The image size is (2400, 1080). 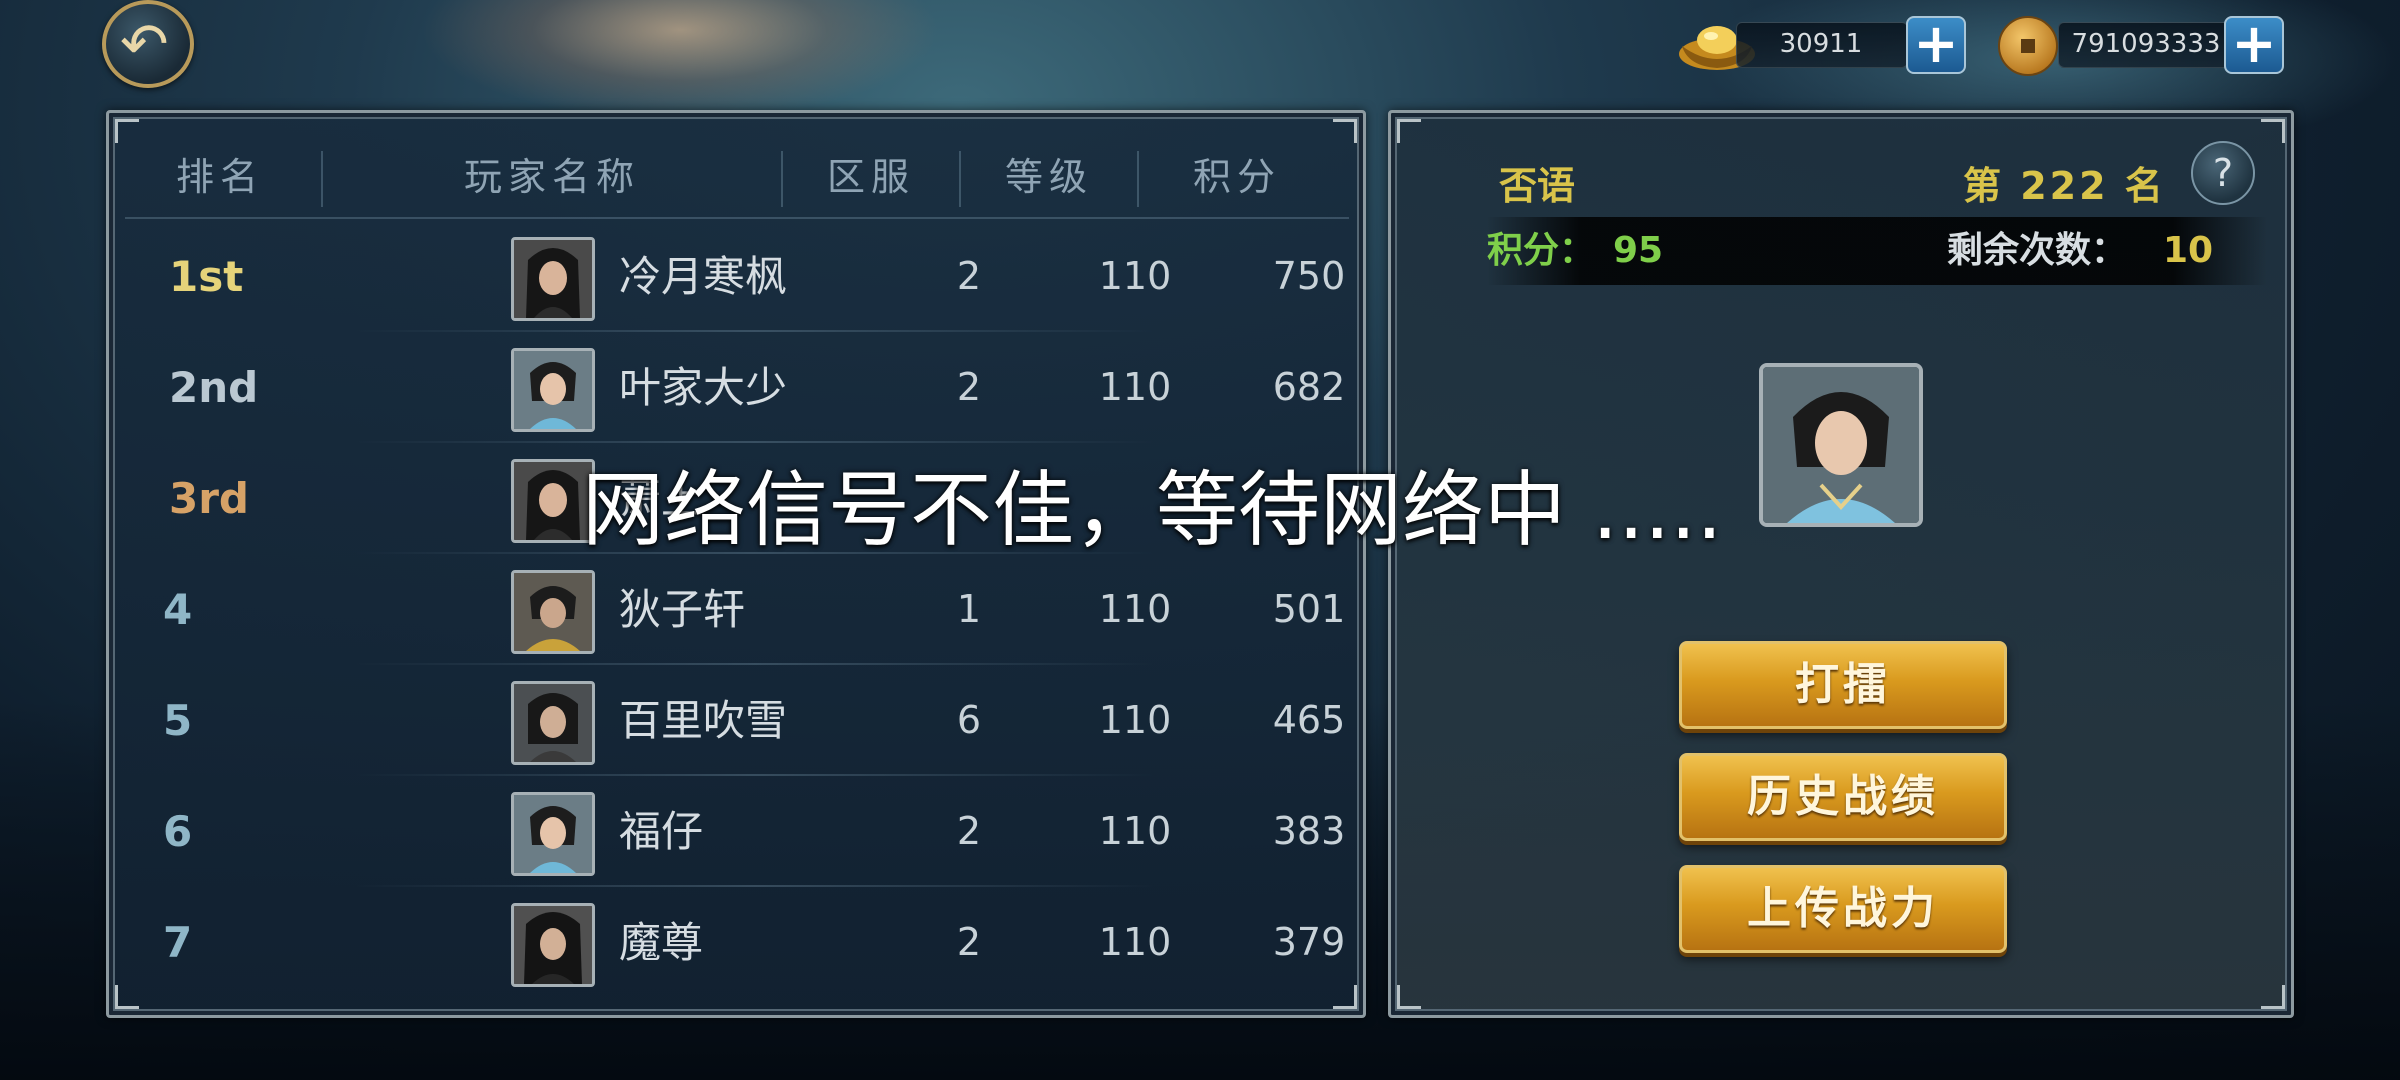 What do you see at coordinates (178, 609) in the screenshot?
I see `rank-label: 4` at bounding box center [178, 609].